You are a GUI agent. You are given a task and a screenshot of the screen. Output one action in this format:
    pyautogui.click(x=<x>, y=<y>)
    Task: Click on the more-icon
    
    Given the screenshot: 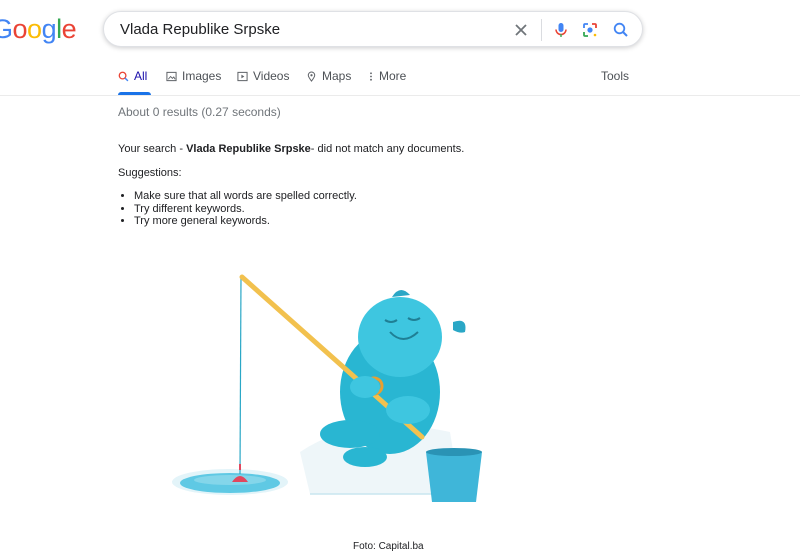 What is the action you would take?
    pyautogui.click(x=371, y=76)
    